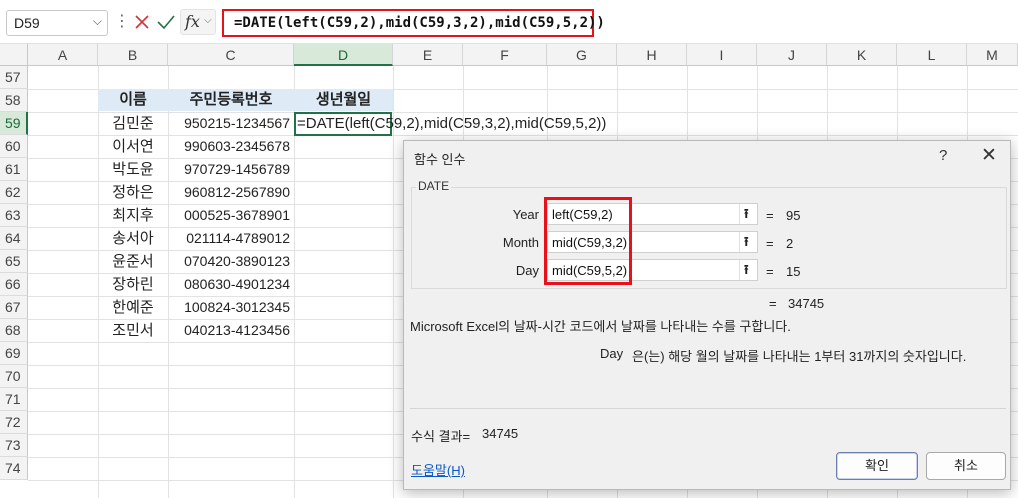 This screenshot has width=1018, height=498. I want to click on column-header-k: K, so click(862, 55).